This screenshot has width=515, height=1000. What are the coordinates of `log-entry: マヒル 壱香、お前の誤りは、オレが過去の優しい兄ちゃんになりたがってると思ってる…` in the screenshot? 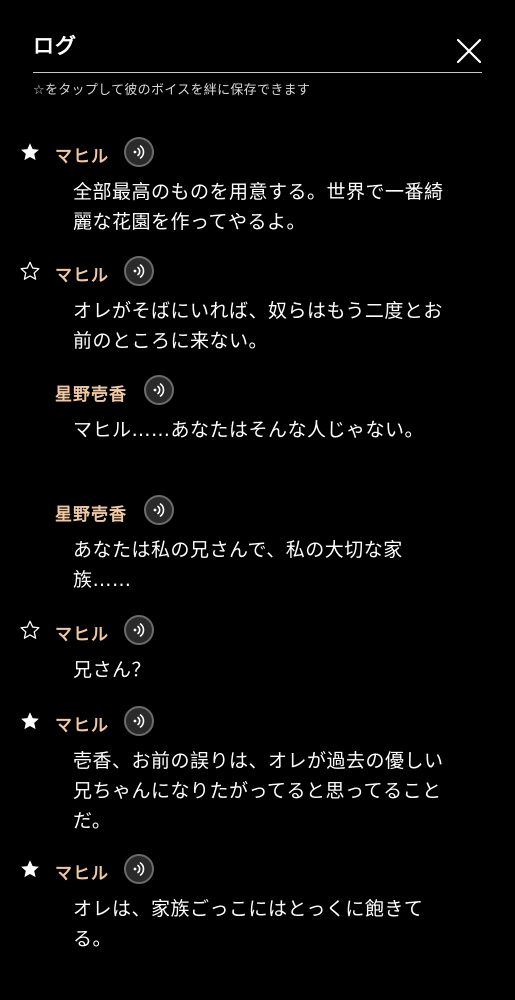 It's located at (257, 770).